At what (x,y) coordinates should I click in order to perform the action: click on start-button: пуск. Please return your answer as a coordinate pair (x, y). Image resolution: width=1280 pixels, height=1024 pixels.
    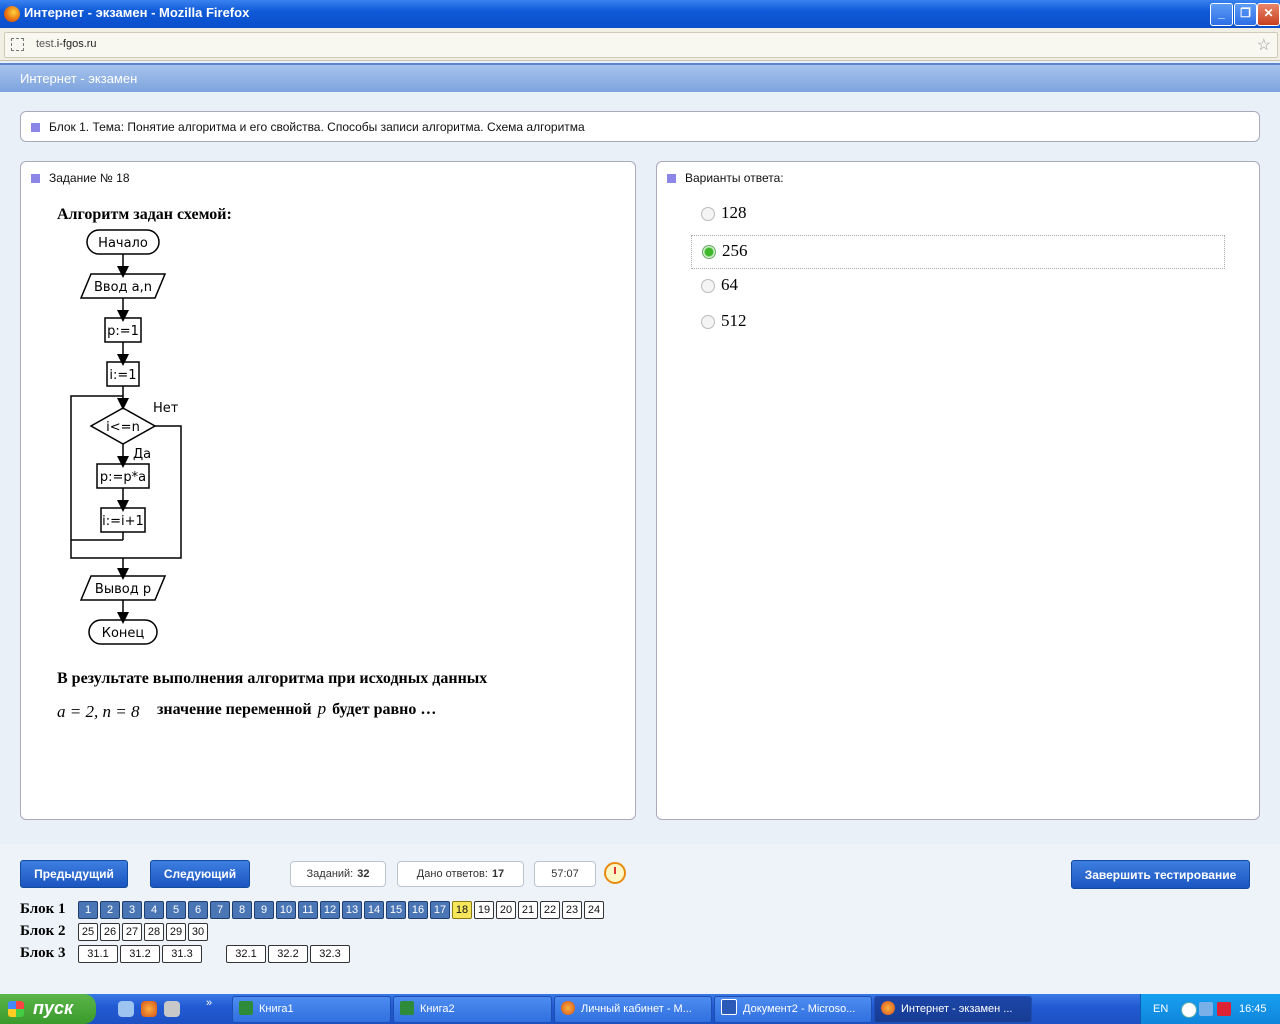
    Looking at the image, I should click on (48, 1009).